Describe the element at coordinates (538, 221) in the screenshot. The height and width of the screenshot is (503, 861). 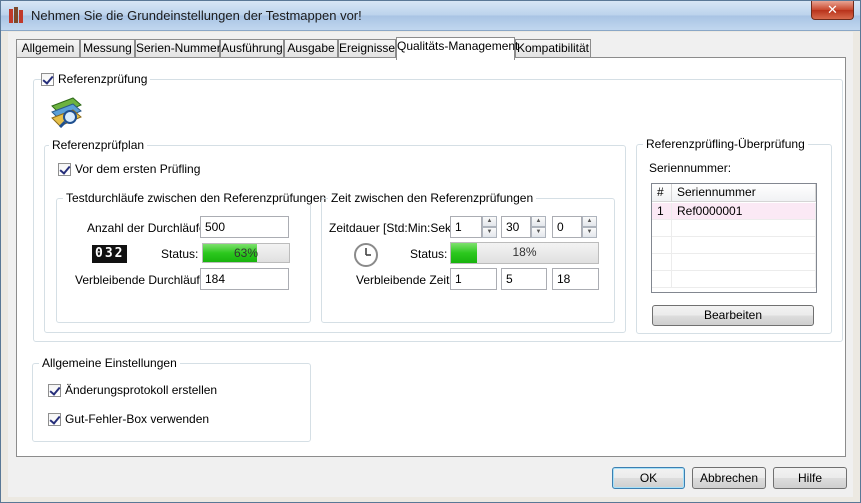
I see `minutes-up-icon: ▲` at that location.